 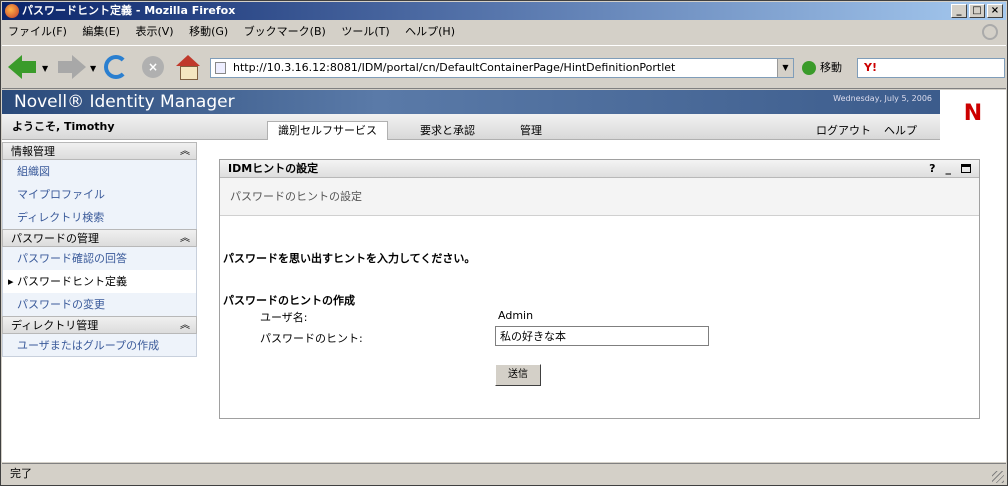 What do you see at coordinates (518, 375) in the screenshot?
I see `submit-button: 送信` at bounding box center [518, 375].